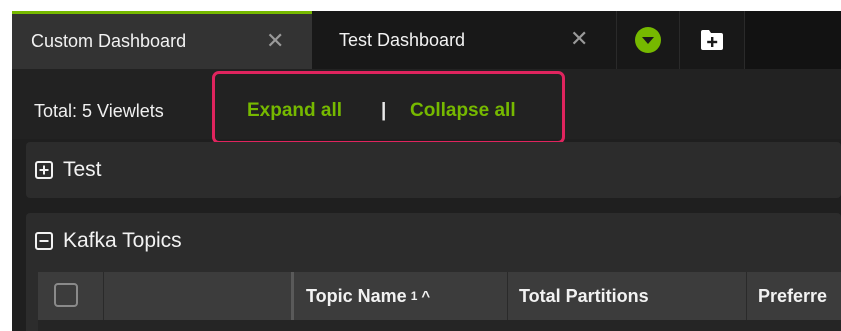  I want to click on sort-order: 1, so click(414, 296).